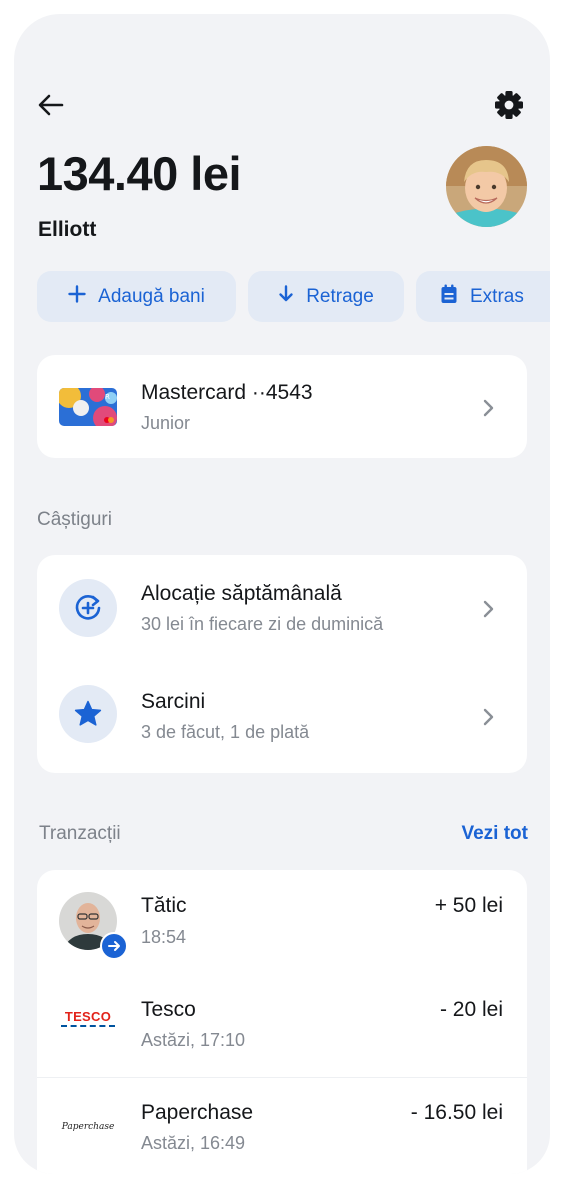 The image size is (562, 1186). Describe the element at coordinates (164, 937) in the screenshot. I see `transaction-time: 18:54` at that location.